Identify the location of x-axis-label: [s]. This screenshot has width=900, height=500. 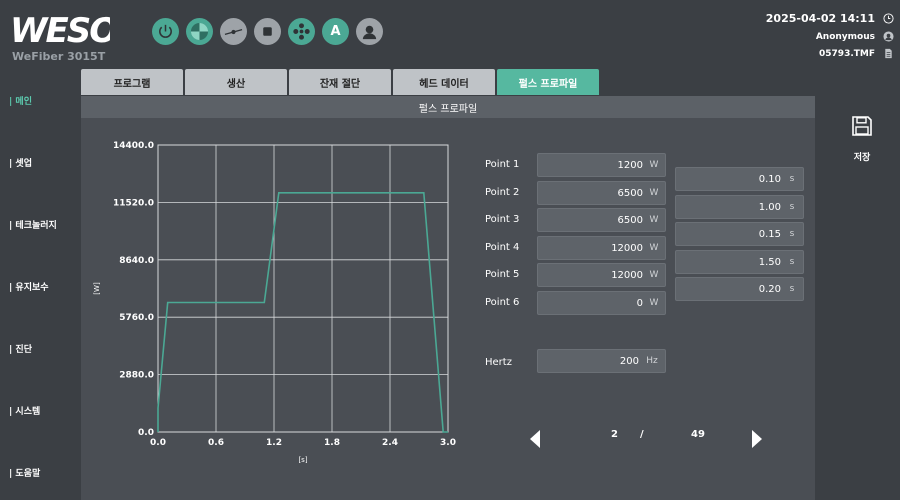
(302, 460).